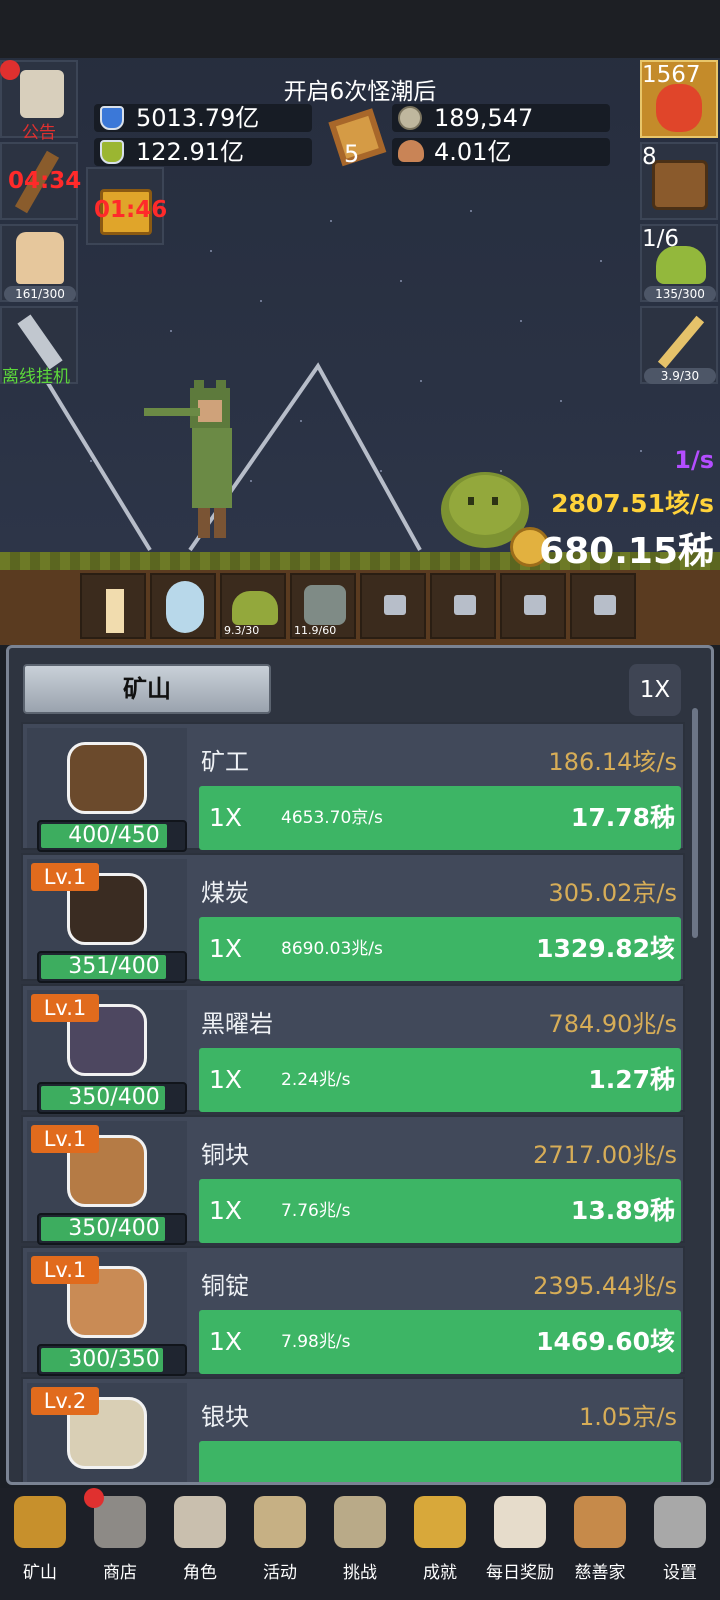 Image resolution: width=720 pixels, height=1600 pixels. Describe the element at coordinates (612, 1024) in the screenshot. I see `item-rate: 784.90兆/s` at that location.